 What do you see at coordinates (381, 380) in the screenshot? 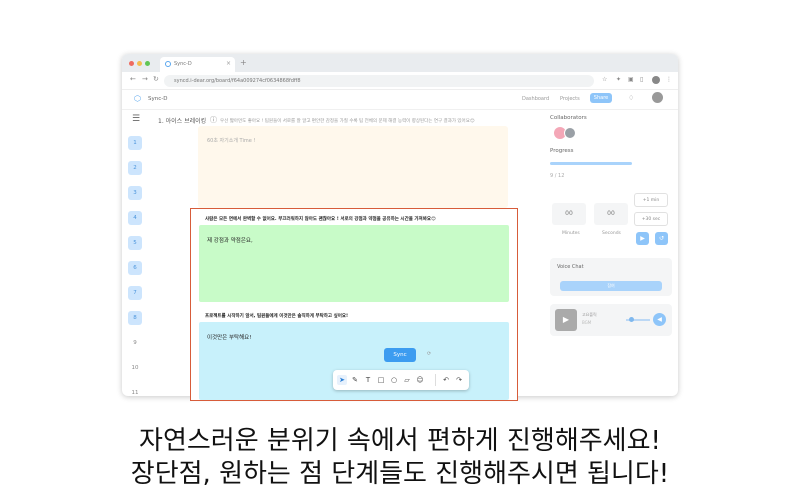
I see `square-icon: □` at bounding box center [381, 380].